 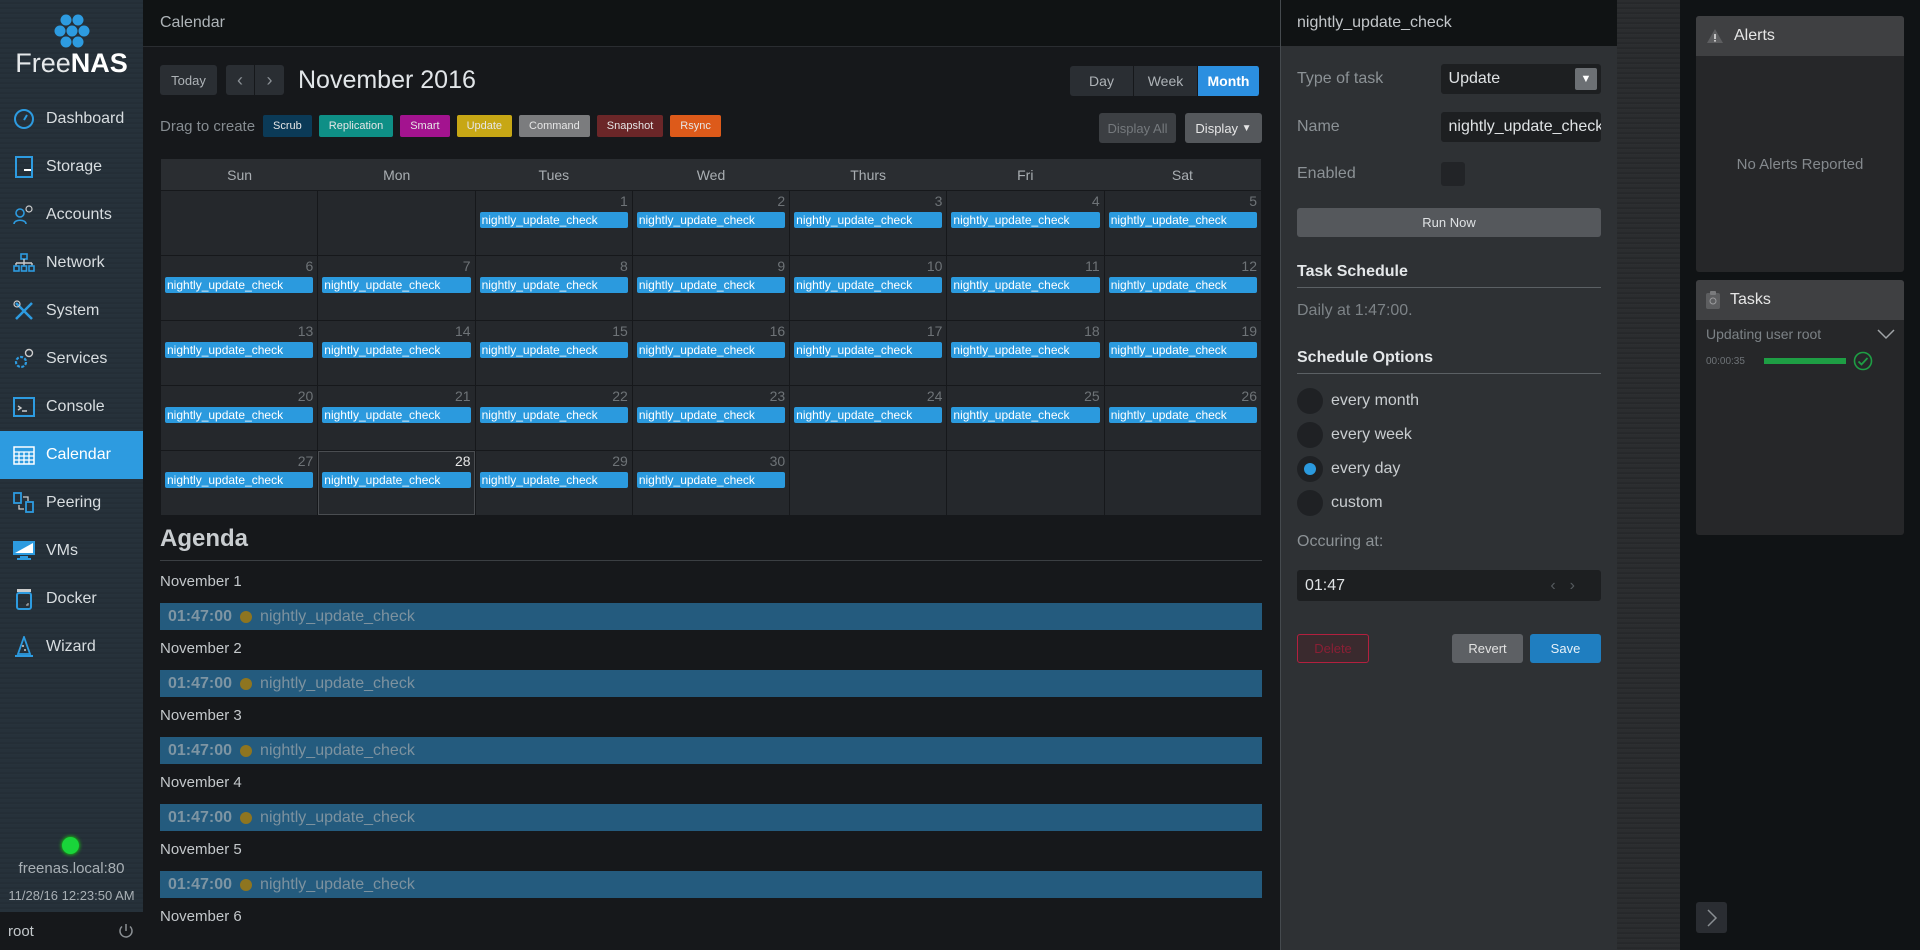 I want to click on calendar-day-26: 26 nightly_update_check, so click(x=1182, y=418).